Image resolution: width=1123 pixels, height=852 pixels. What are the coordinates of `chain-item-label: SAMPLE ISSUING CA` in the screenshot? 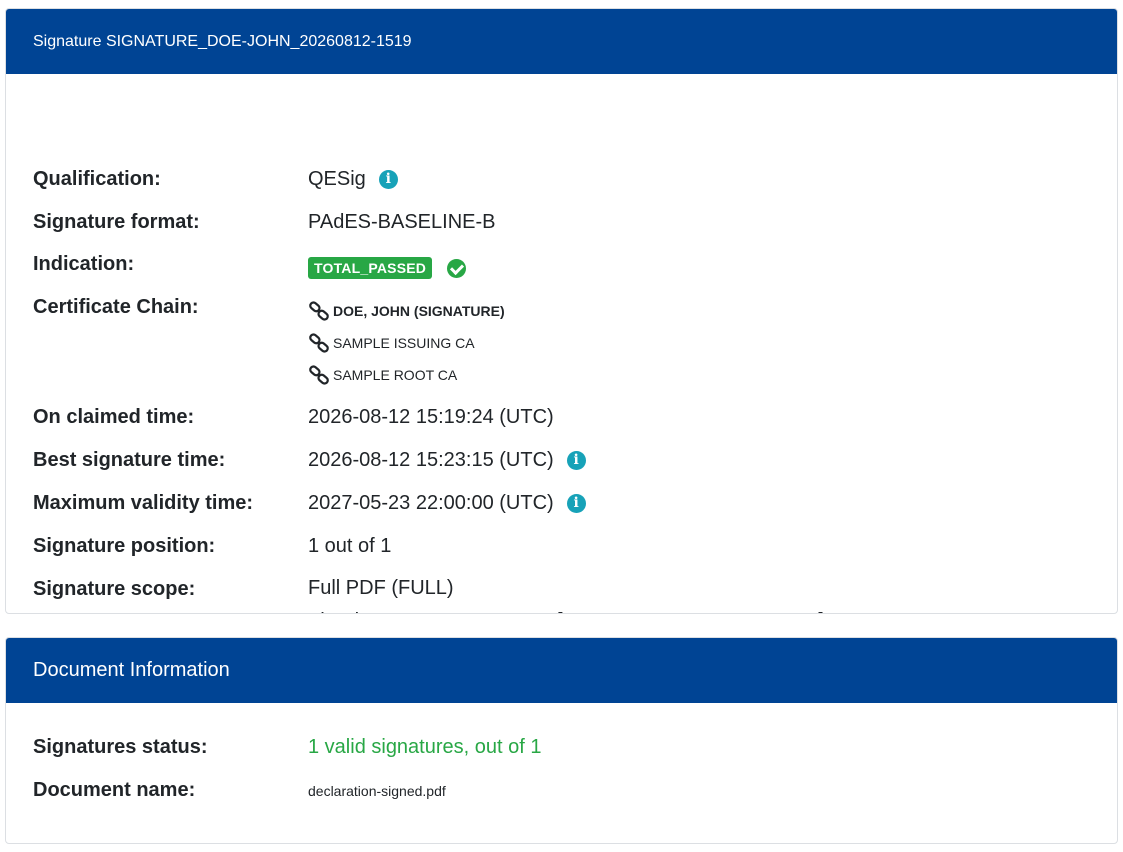 It's located at (404, 343).